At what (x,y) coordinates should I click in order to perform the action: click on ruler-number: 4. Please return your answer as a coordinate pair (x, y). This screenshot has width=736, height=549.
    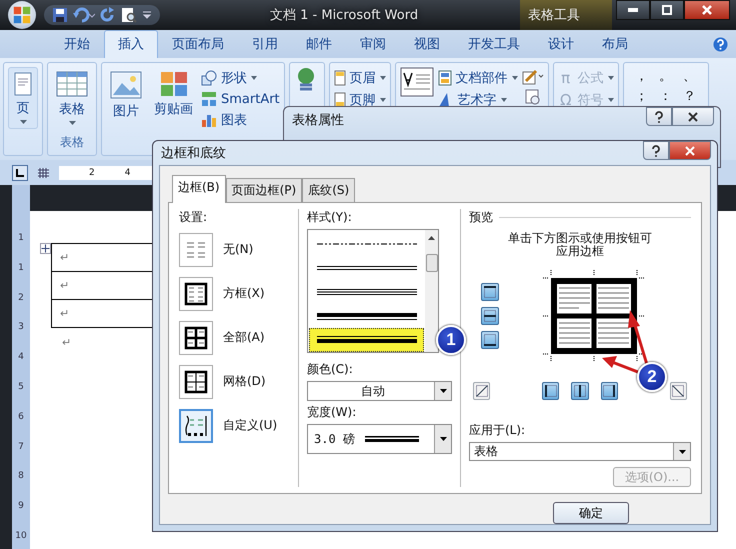
    Looking at the image, I should click on (127, 173).